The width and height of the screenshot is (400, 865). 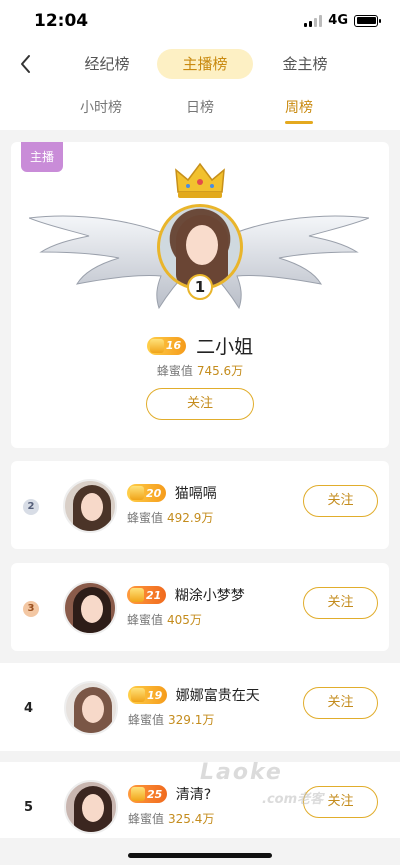 I want to click on host-name-line: 25 清清?, so click(x=169, y=794).